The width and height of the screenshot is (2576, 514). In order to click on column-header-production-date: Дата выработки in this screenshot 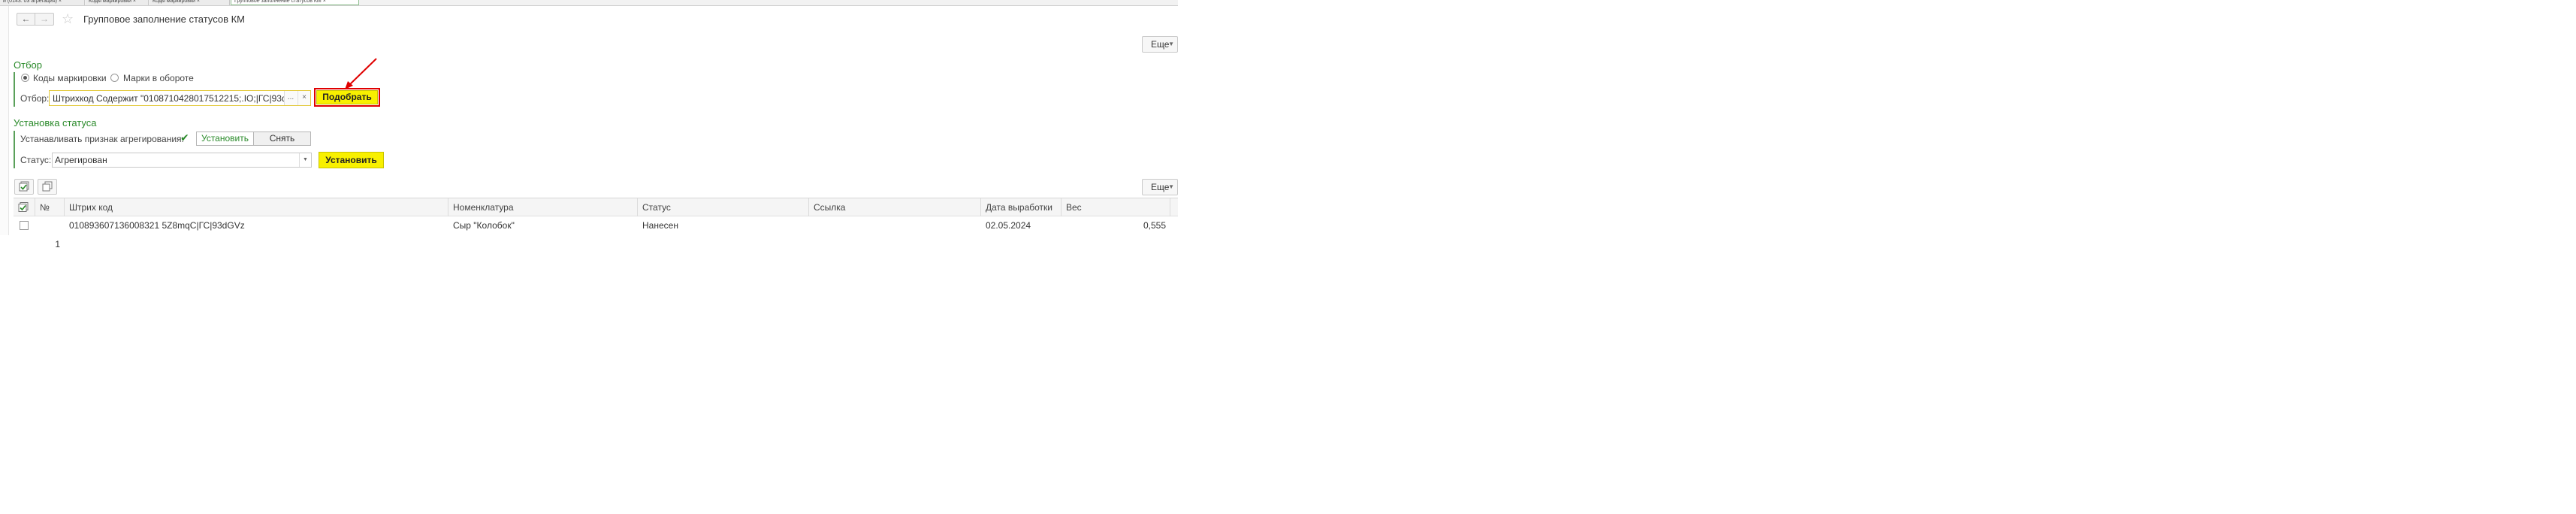, I will do `click(1021, 207)`.